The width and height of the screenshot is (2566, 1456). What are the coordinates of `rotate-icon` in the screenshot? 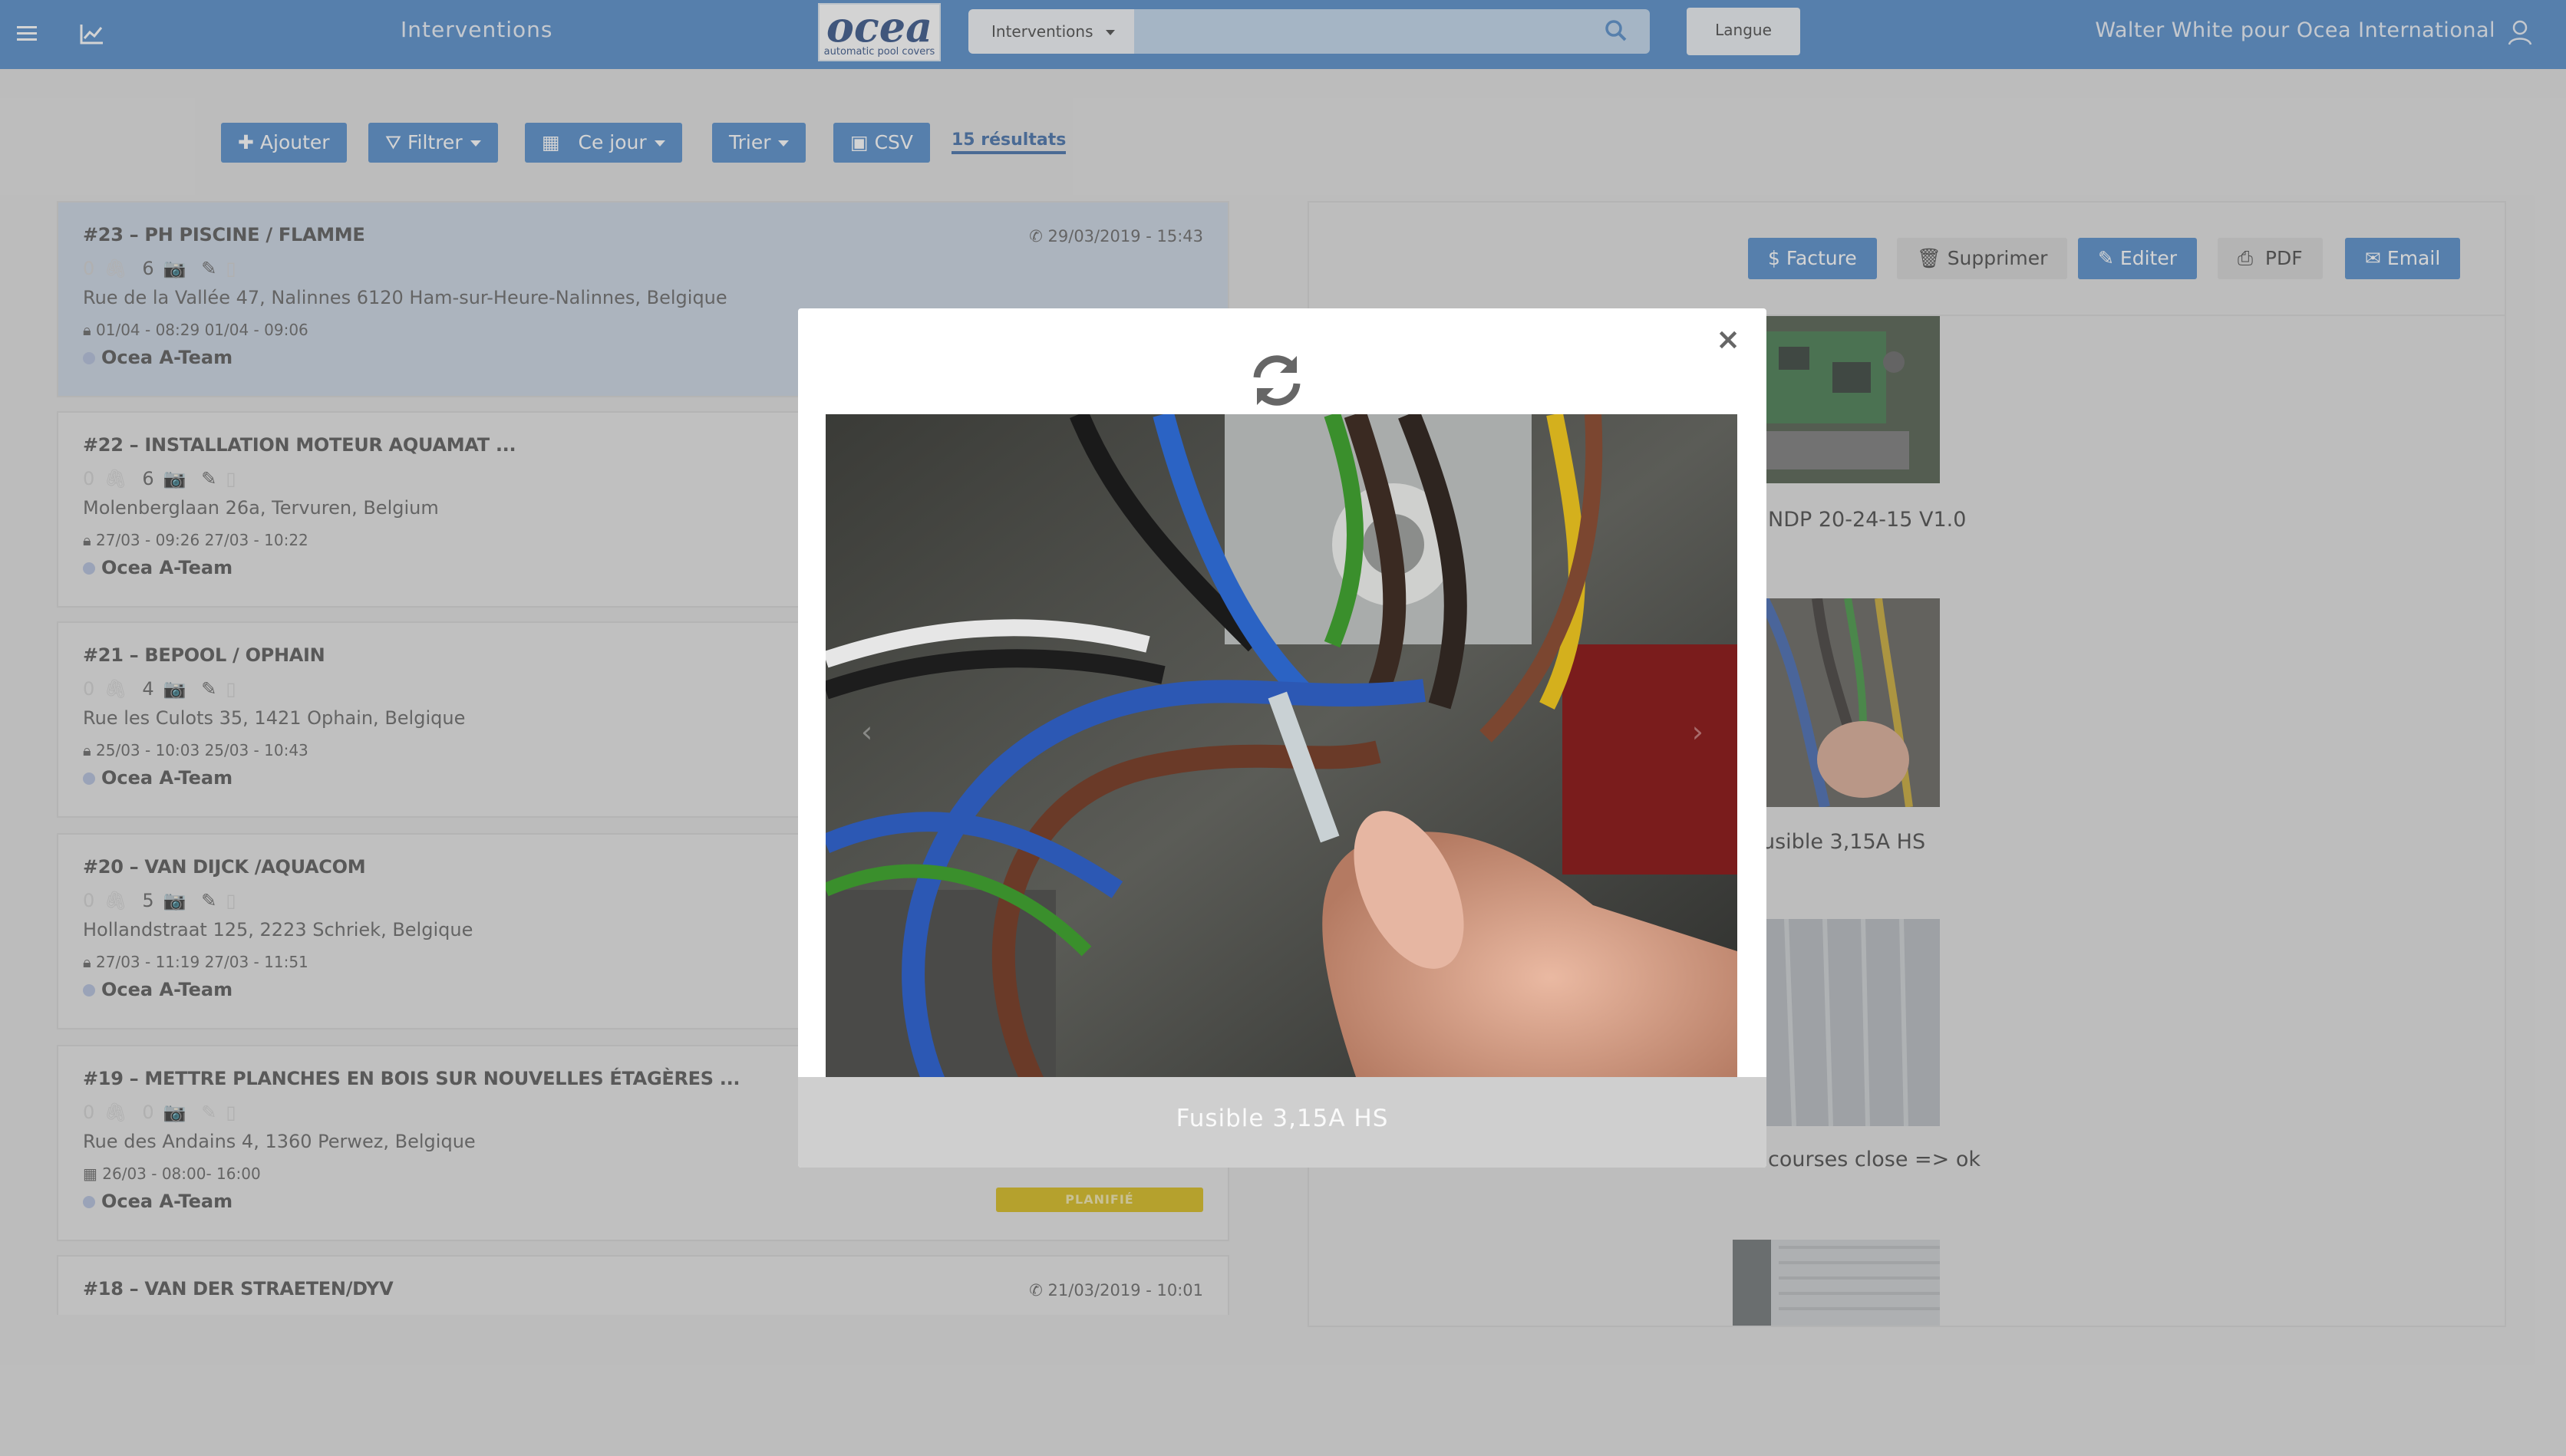 It's located at (1277, 380).